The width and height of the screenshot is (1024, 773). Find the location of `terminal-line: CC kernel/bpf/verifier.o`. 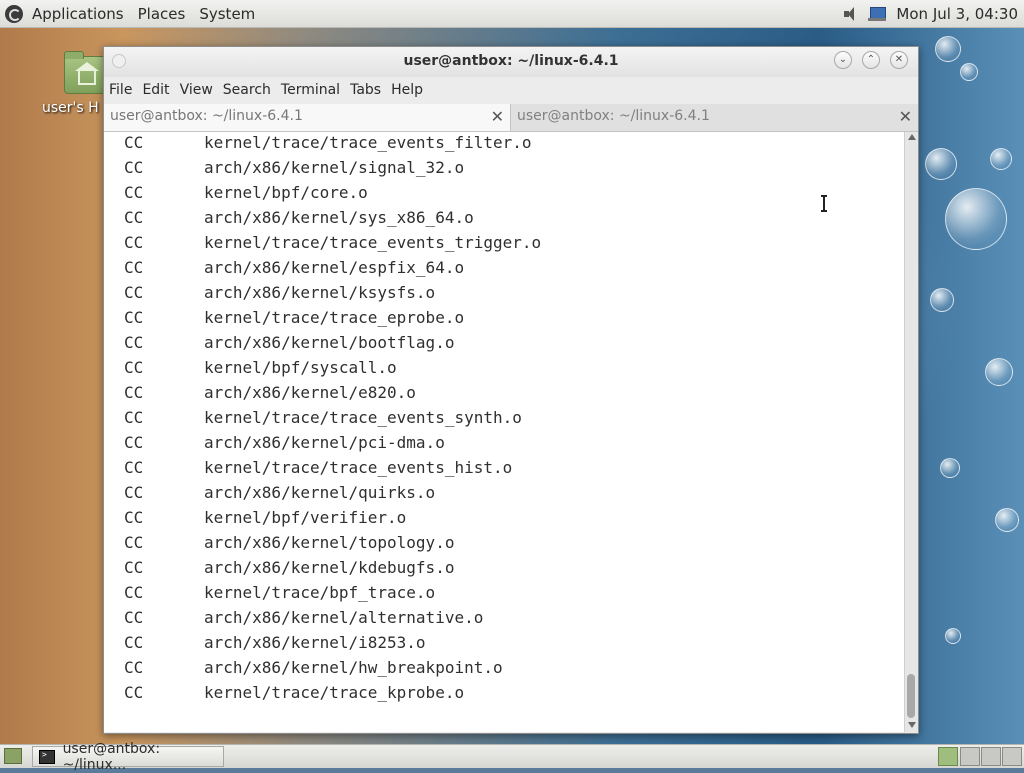

terminal-line: CC kernel/bpf/verifier.o is located at coordinates (504, 519).